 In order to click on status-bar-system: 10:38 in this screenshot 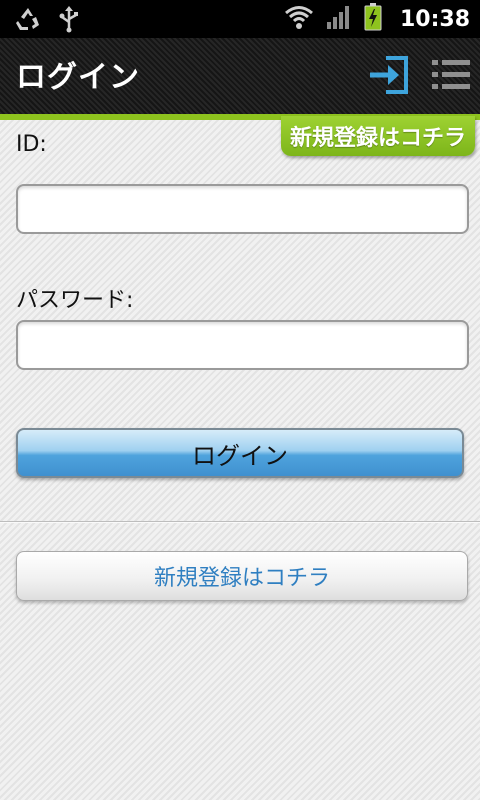, I will do `click(377, 19)`.